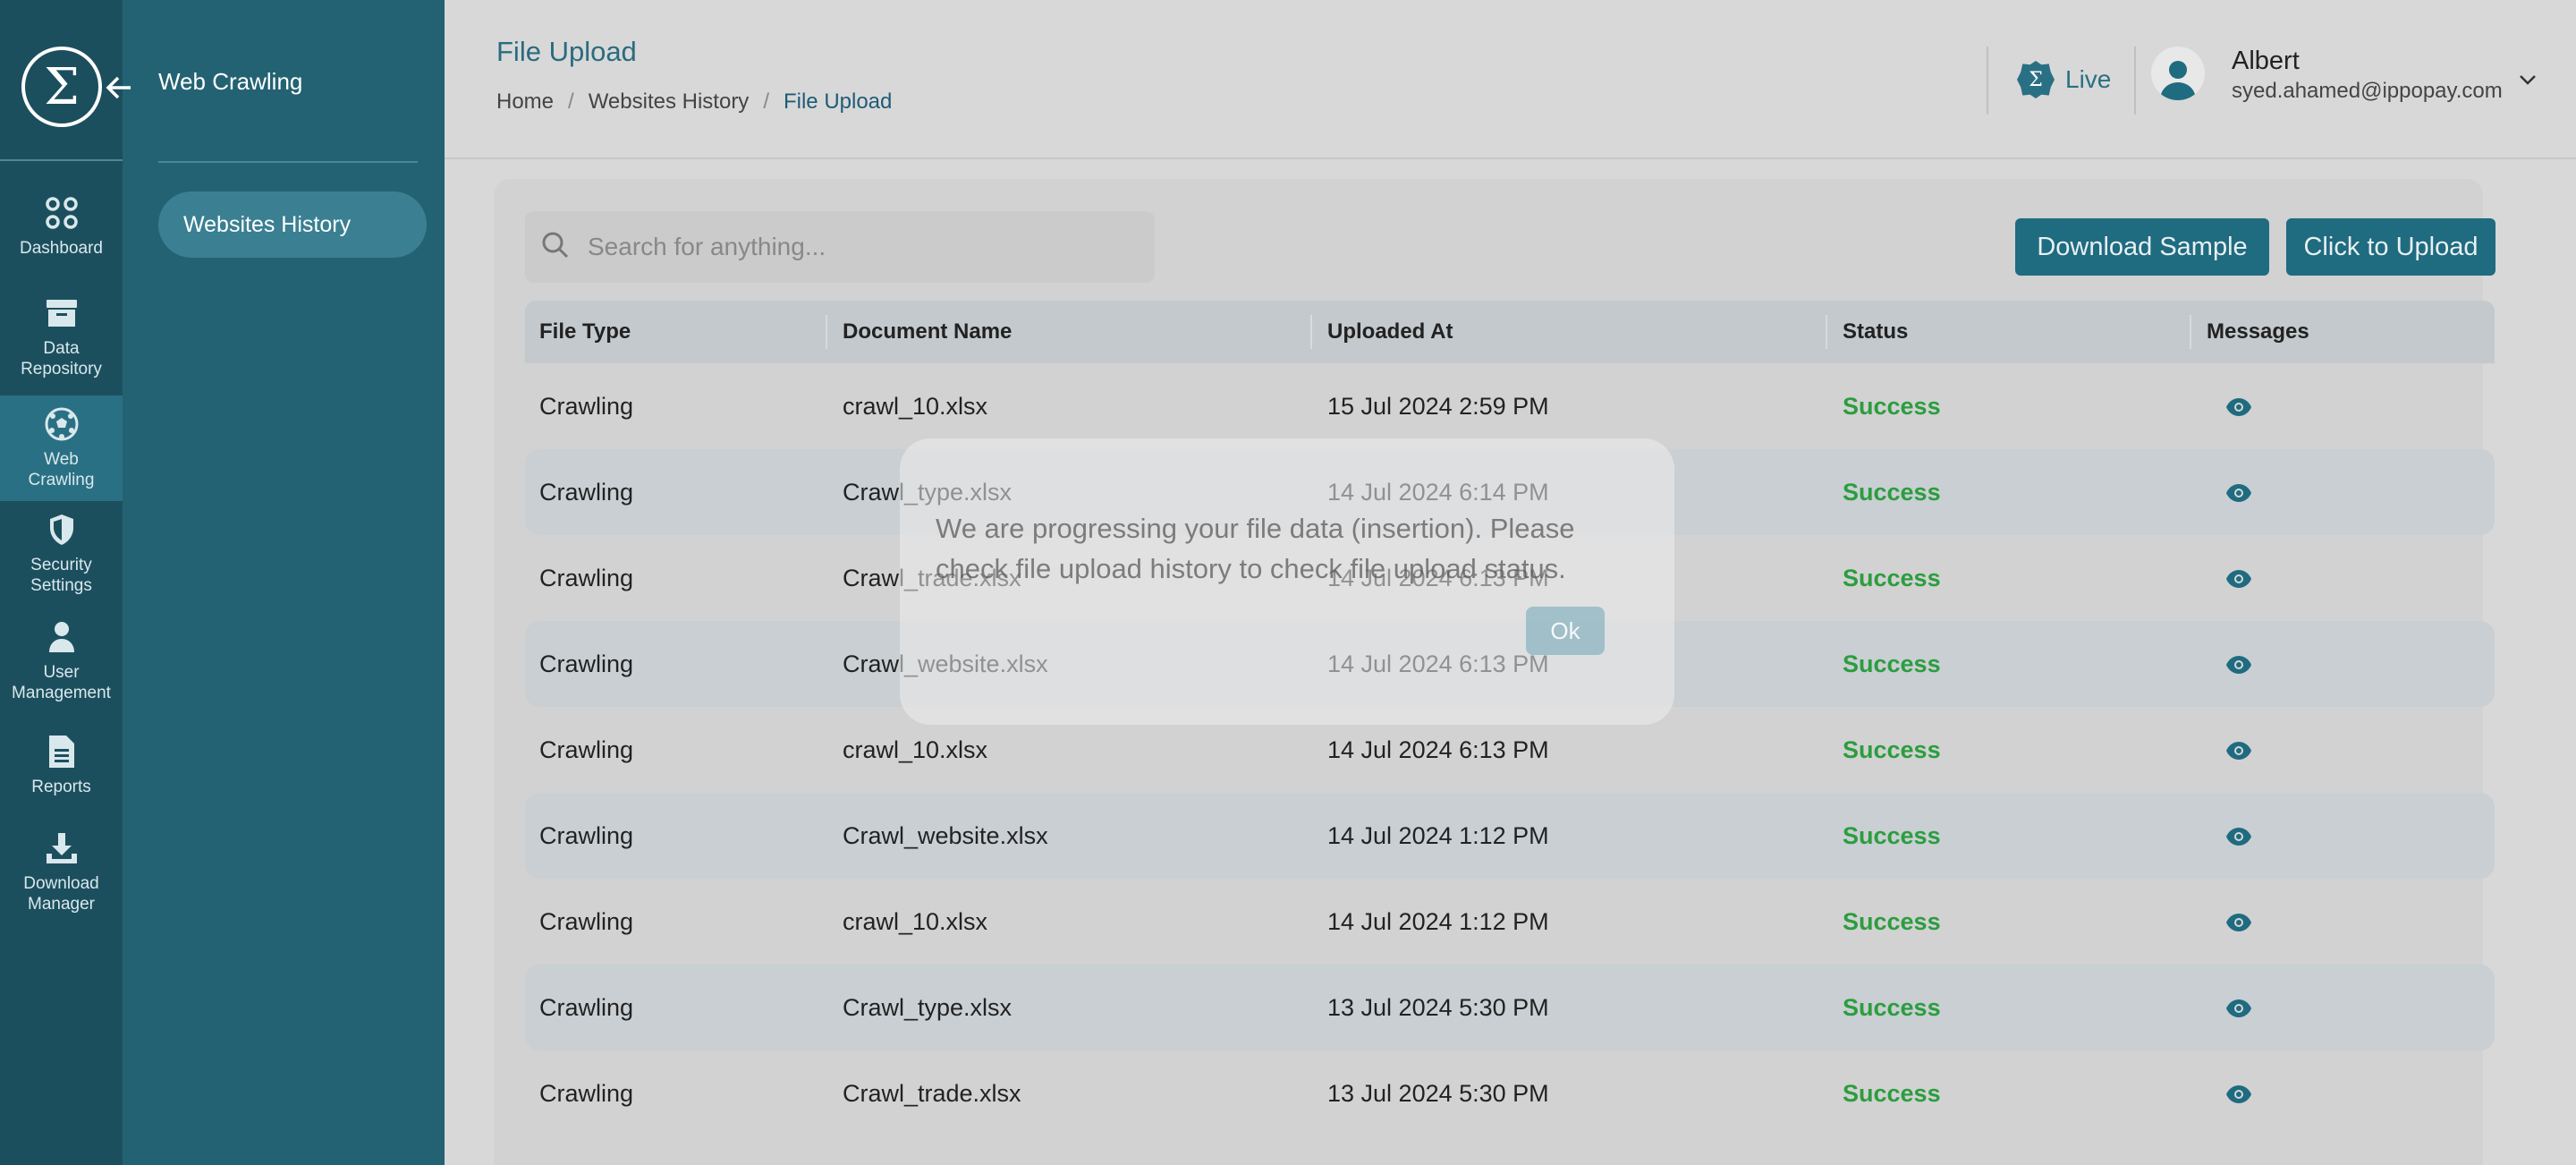 This screenshot has width=2576, height=1165. I want to click on search-icon, so click(555, 248).